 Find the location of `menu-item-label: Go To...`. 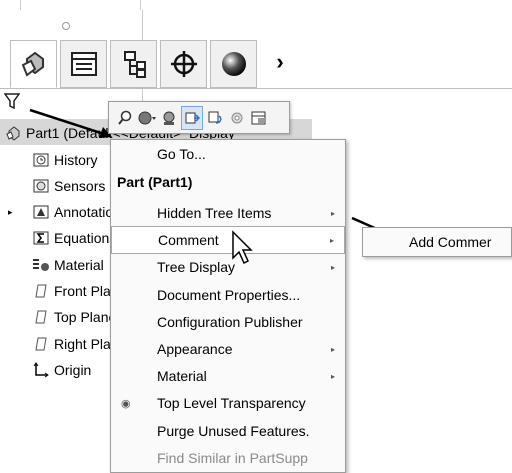

menu-item-label: Go To... is located at coordinates (181, 154).